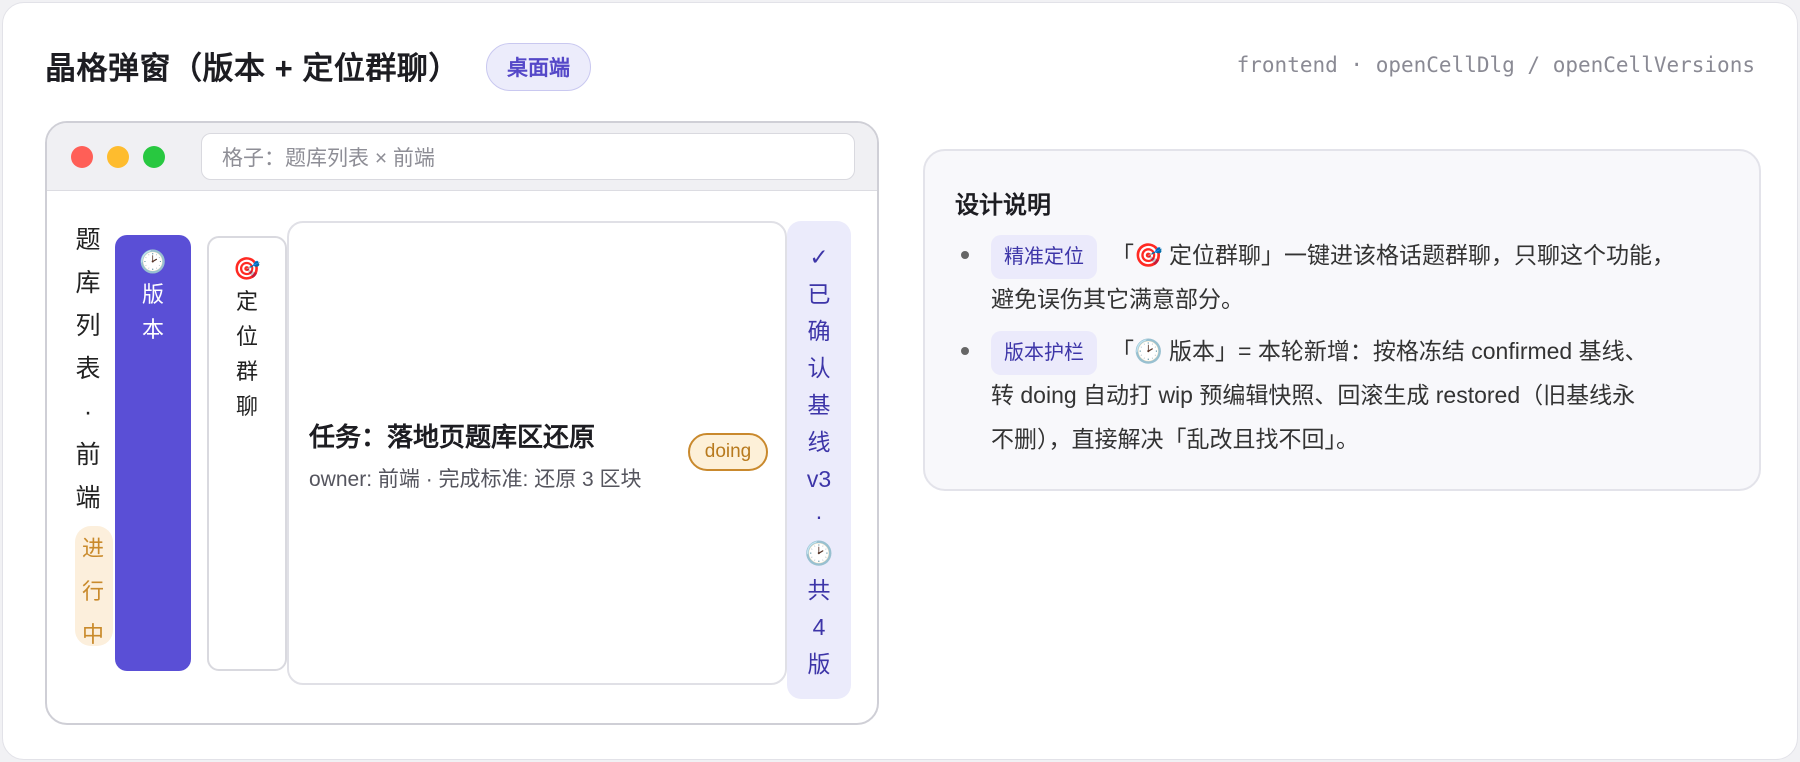 This screenshot has height=762, width=1800. Describe the element at coordinates (819, 405) in the screenshot. I see `baseline-char: 基` at that location.